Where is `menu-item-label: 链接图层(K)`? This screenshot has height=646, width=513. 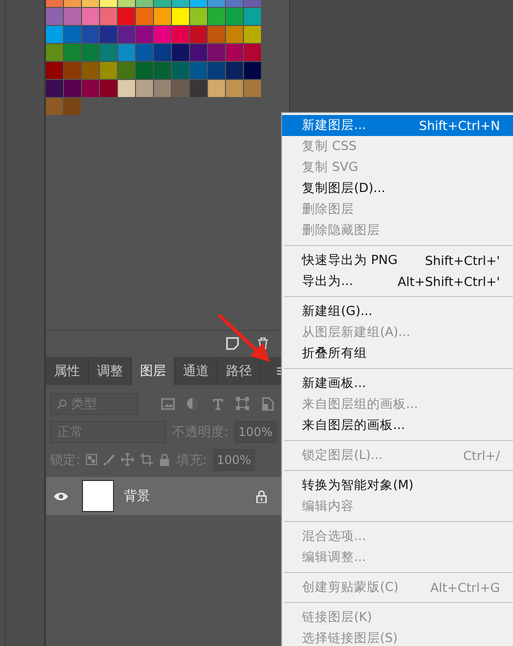
menu-item-label: 链接图层(K) is located at coordinates (337, 617).